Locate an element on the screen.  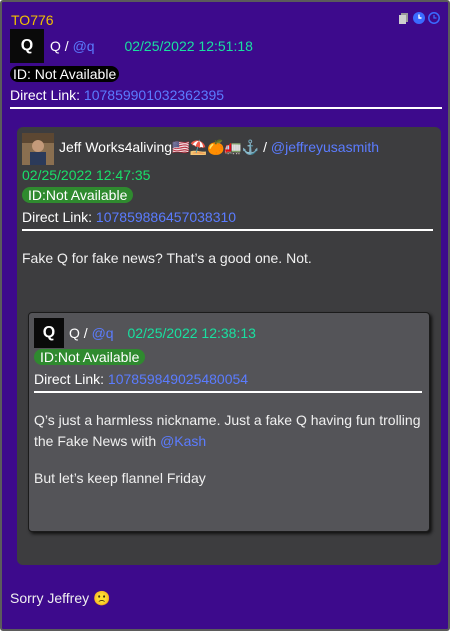
nested-author-handle: @q is located at coordinates (103, 333).